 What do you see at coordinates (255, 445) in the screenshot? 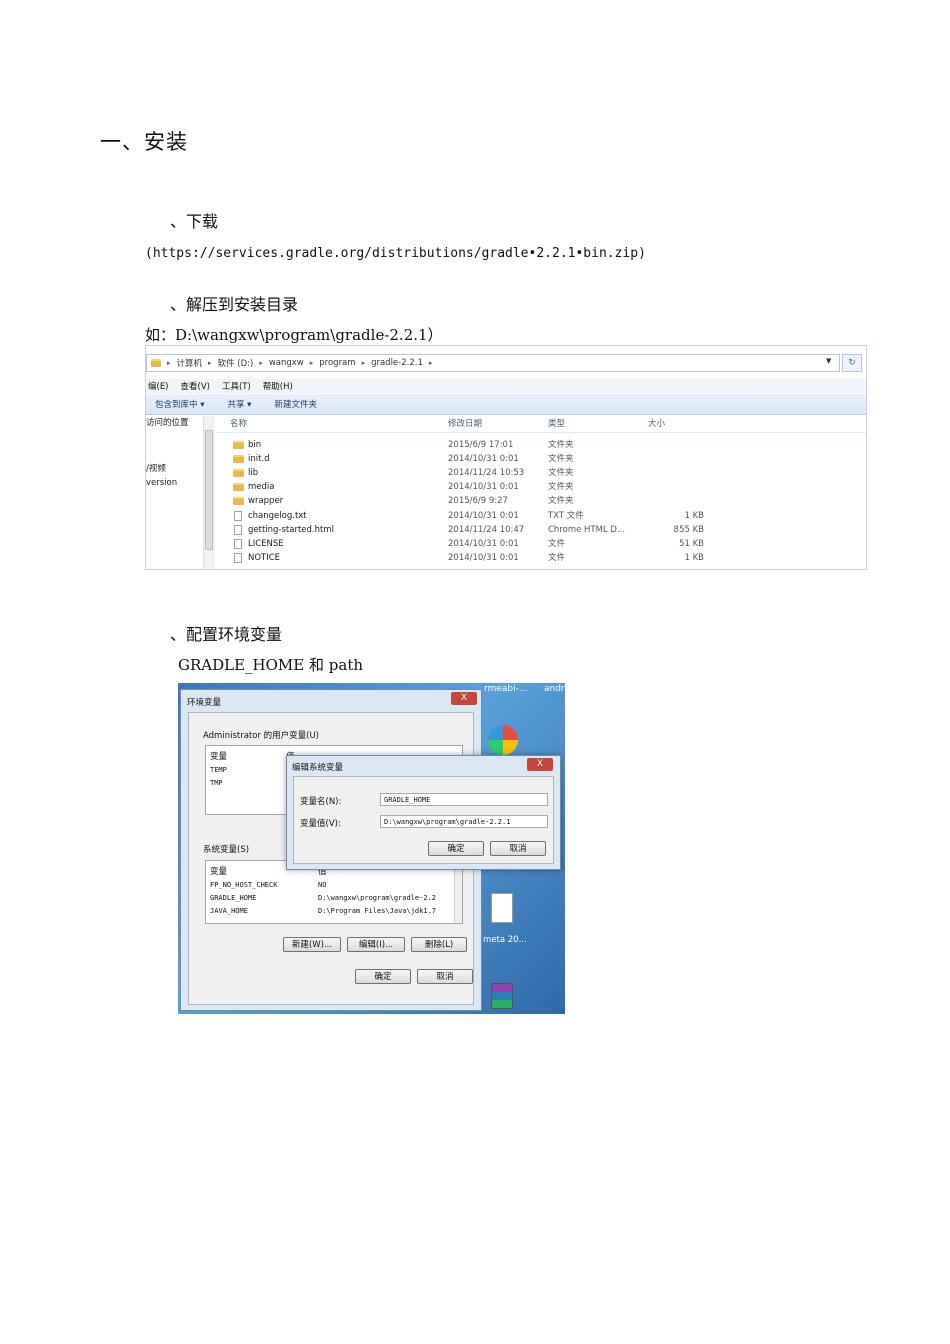
I see `file-name: bin` at bounding box center [255, 445].